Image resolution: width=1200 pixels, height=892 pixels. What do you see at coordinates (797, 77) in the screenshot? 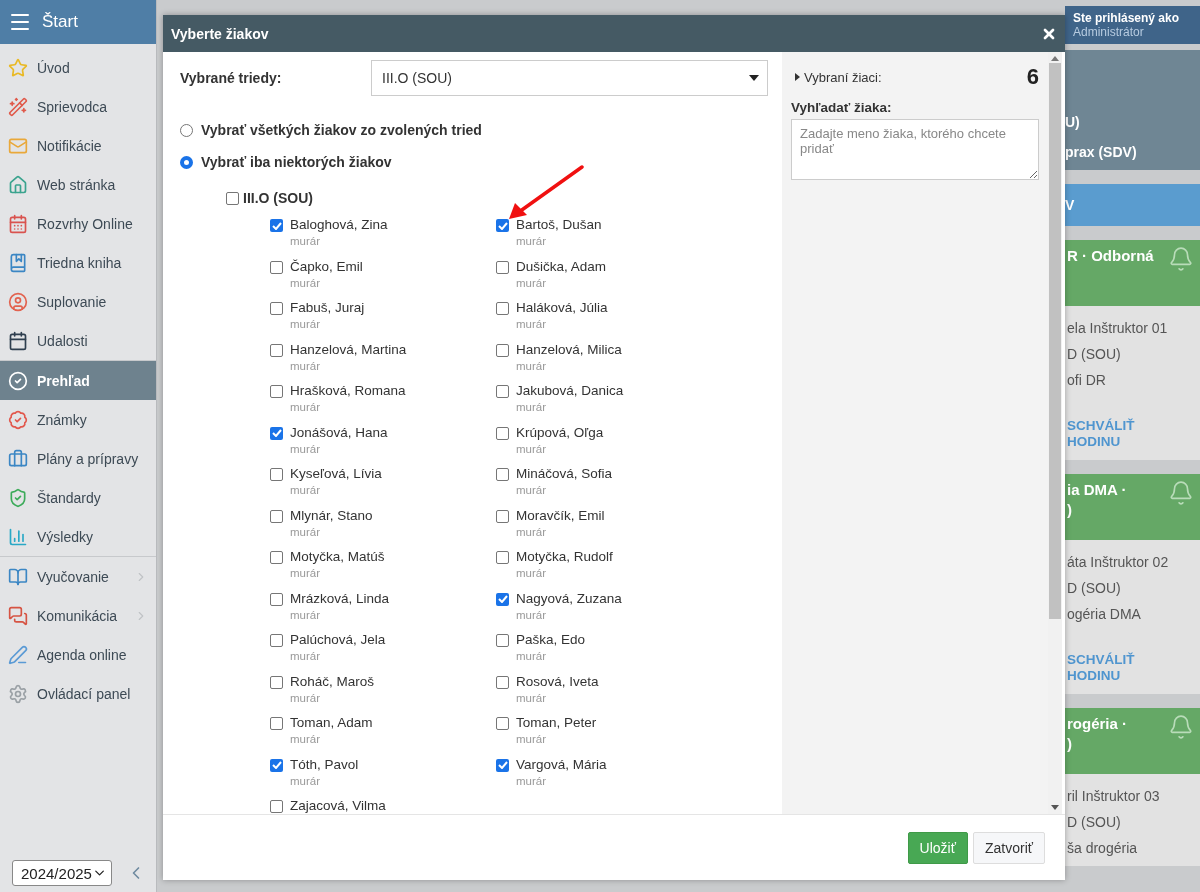
I see `caret-icon` at bounding box center [797, 77].